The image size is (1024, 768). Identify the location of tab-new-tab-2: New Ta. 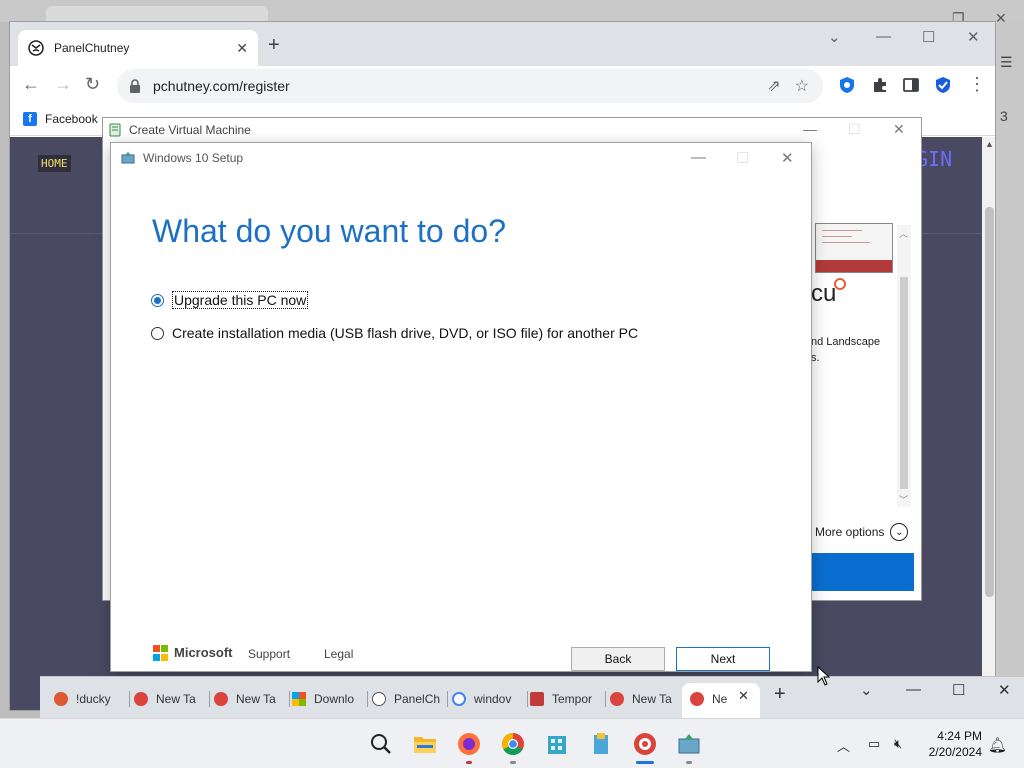
(252, 699).